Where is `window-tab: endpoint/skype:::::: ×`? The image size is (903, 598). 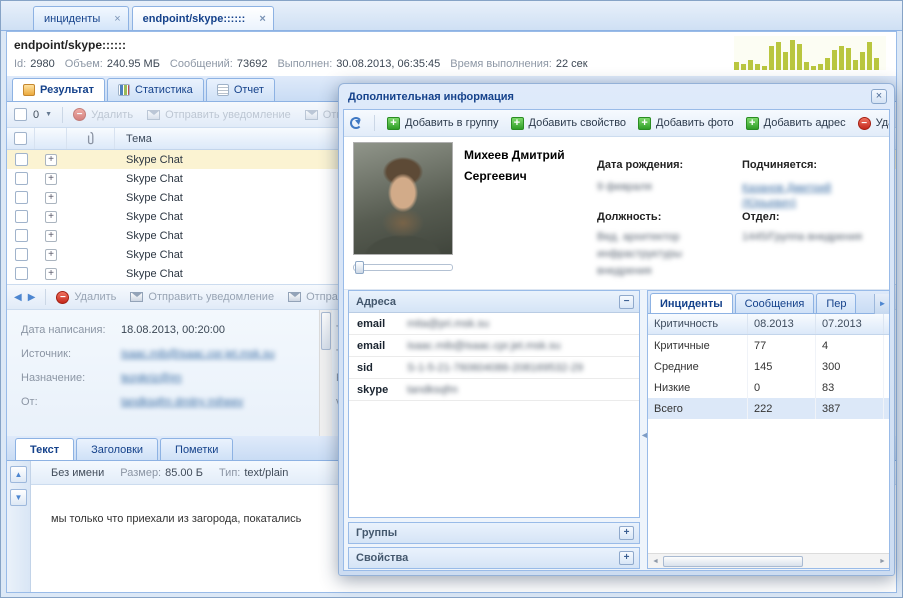 window-tab: endpoint/skype:::::: × is located at coordinates (202, 18).